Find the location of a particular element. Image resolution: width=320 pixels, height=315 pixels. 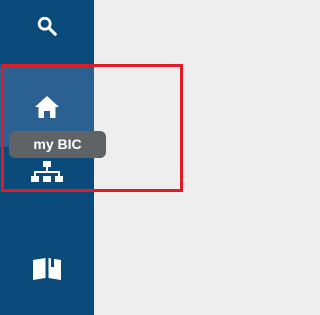

book-icon is located at coordinates (47, 269).